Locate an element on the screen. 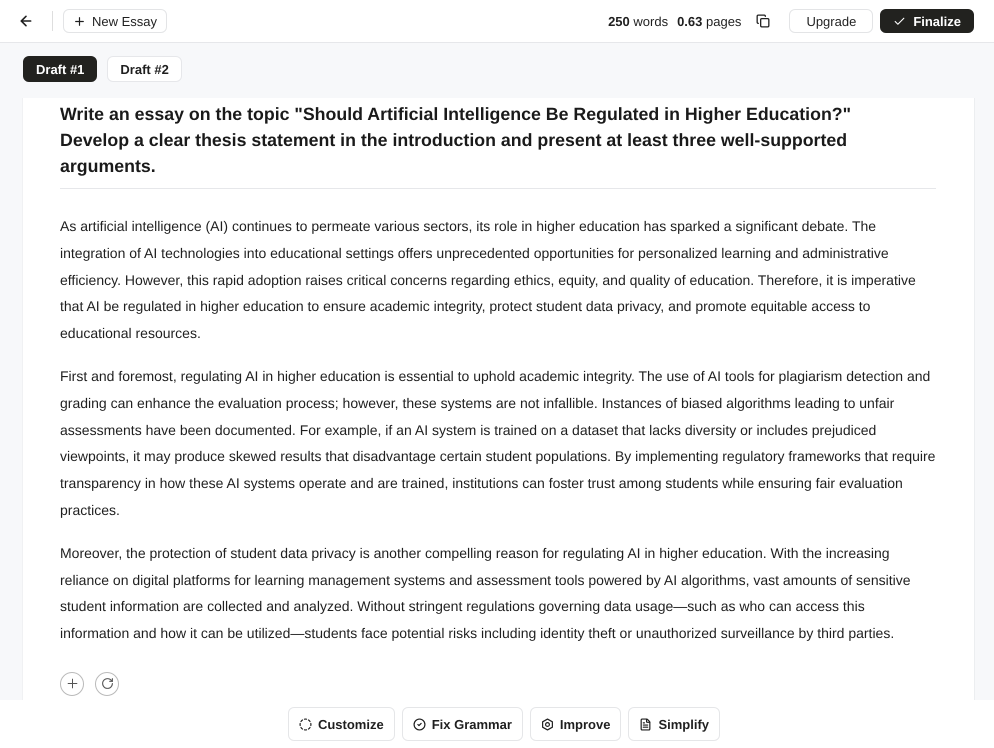 The height and width of the screenshot is (748, 994). action-button: Fix Grammar is located at coordinates (462, 724).